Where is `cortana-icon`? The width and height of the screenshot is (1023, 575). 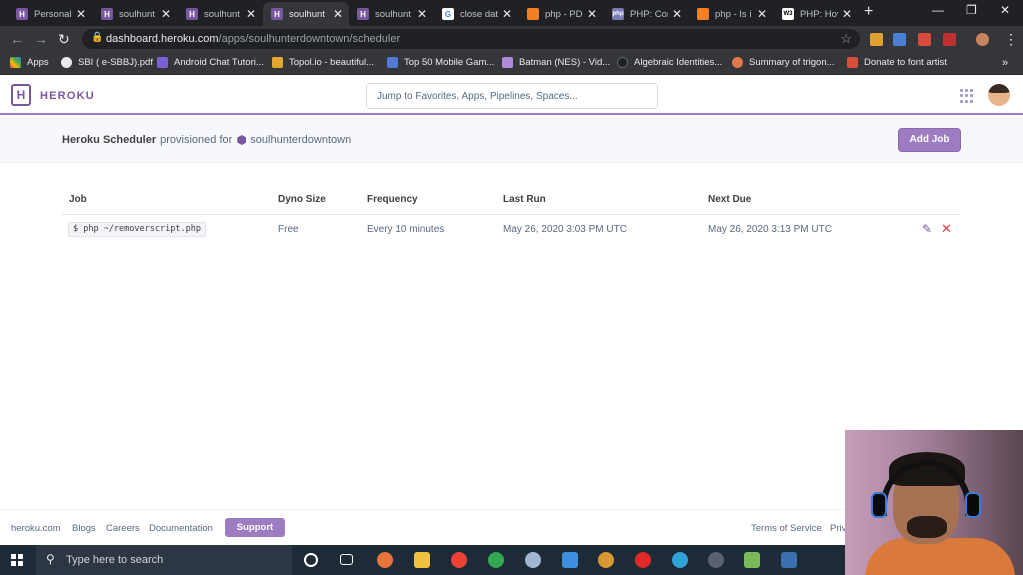
cortana-icon is located at coordinates (311, 560).